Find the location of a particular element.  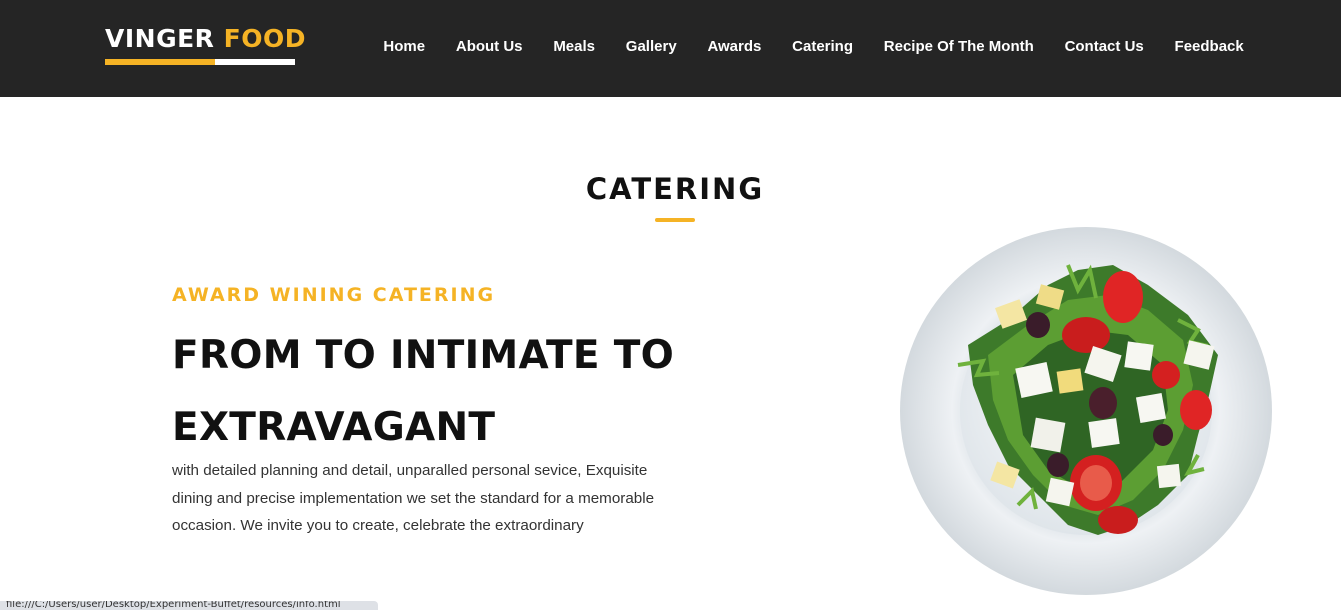

brand-word-1: VINGER is located at coordinates (160, 38).